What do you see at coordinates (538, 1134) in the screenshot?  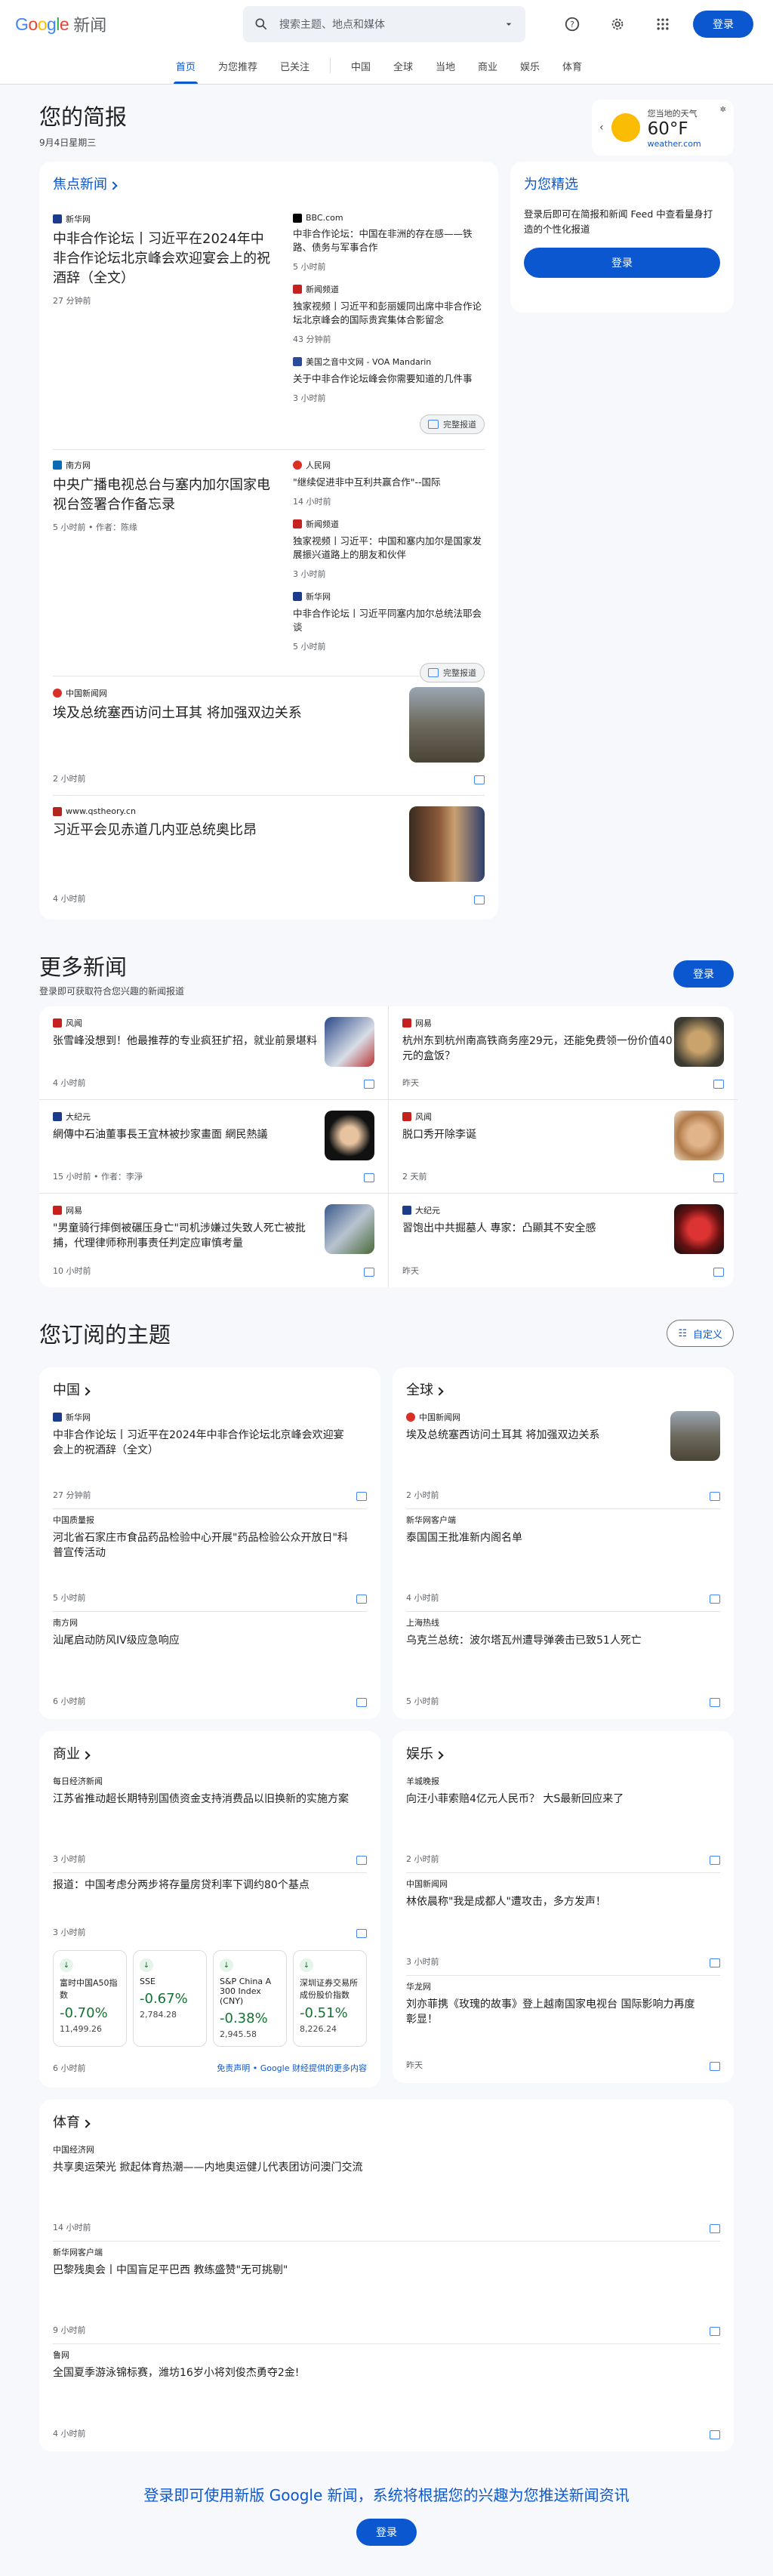 I see `headline-link: 脱口秀开除李诞` at bounding box center [538, 1134].